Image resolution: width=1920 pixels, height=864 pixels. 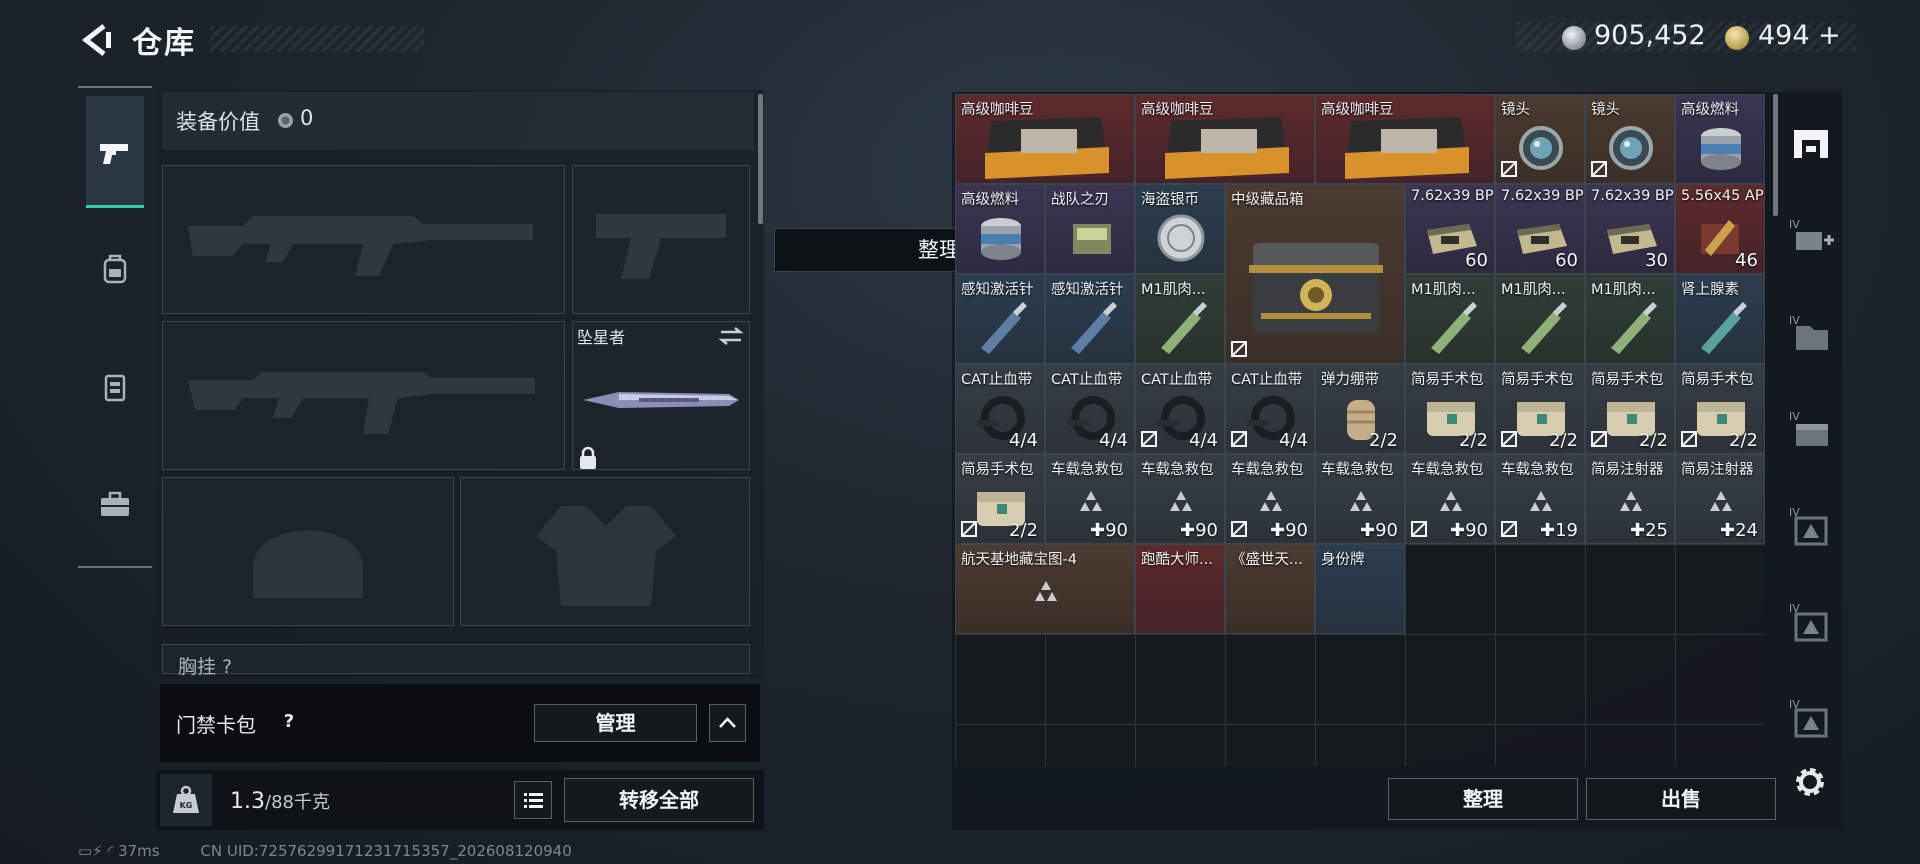 What do you see at coordinates (1045, 589) in the screenshot?
I see `inventory-item: 航天基地藏宝图-4` at bounding box center [1045, 589].